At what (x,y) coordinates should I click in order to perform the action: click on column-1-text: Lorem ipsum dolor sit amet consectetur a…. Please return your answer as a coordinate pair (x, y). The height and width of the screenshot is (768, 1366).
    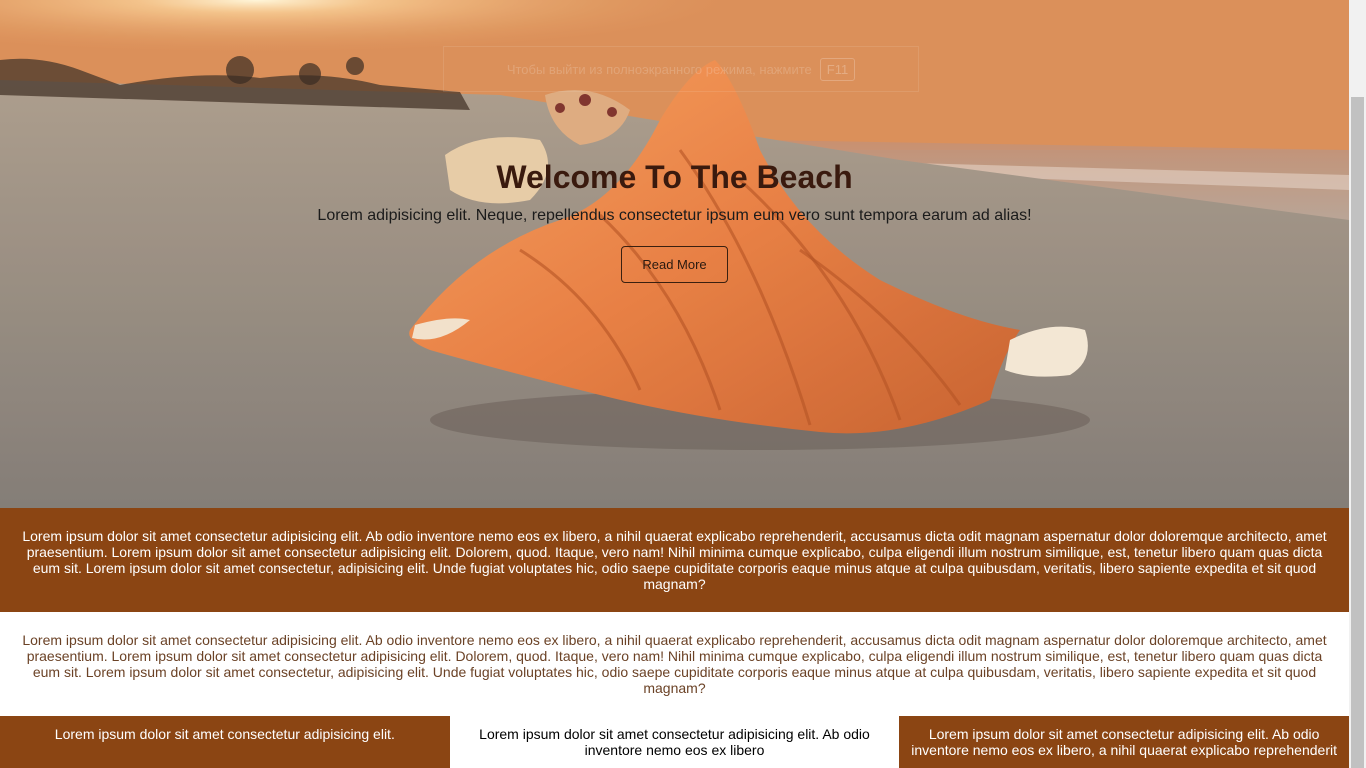
    Looking at the image, I should click on (224, 734).